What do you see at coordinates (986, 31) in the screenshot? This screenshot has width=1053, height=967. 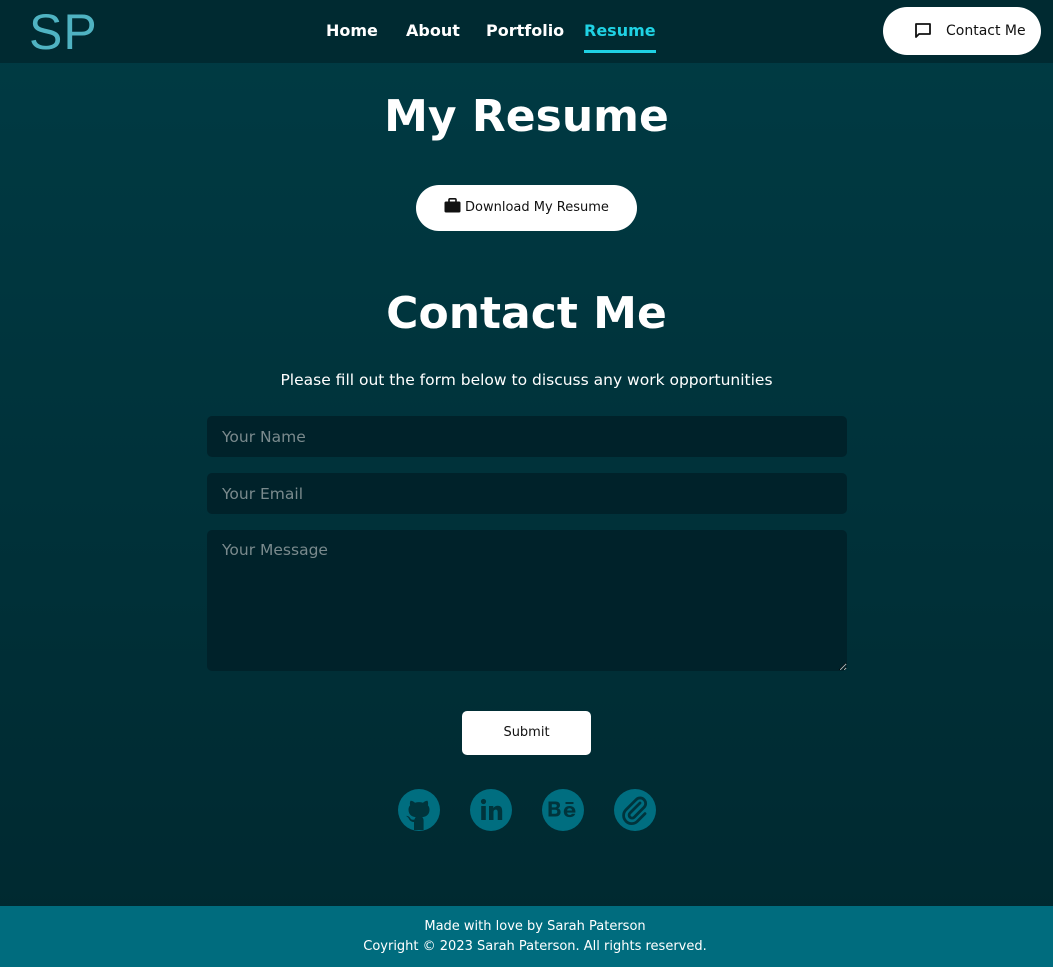 I see `header-contact-label: Contact Me` at bounding box center [986, 31].